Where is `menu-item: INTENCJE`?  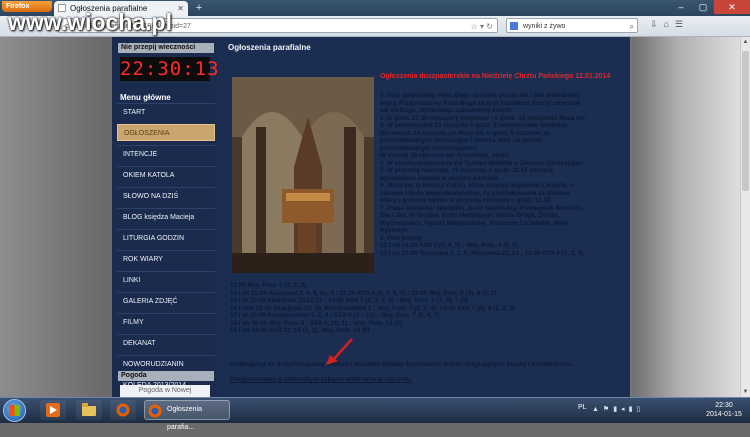 menu-item: INTENCJE is located at coordinates (166, 153).